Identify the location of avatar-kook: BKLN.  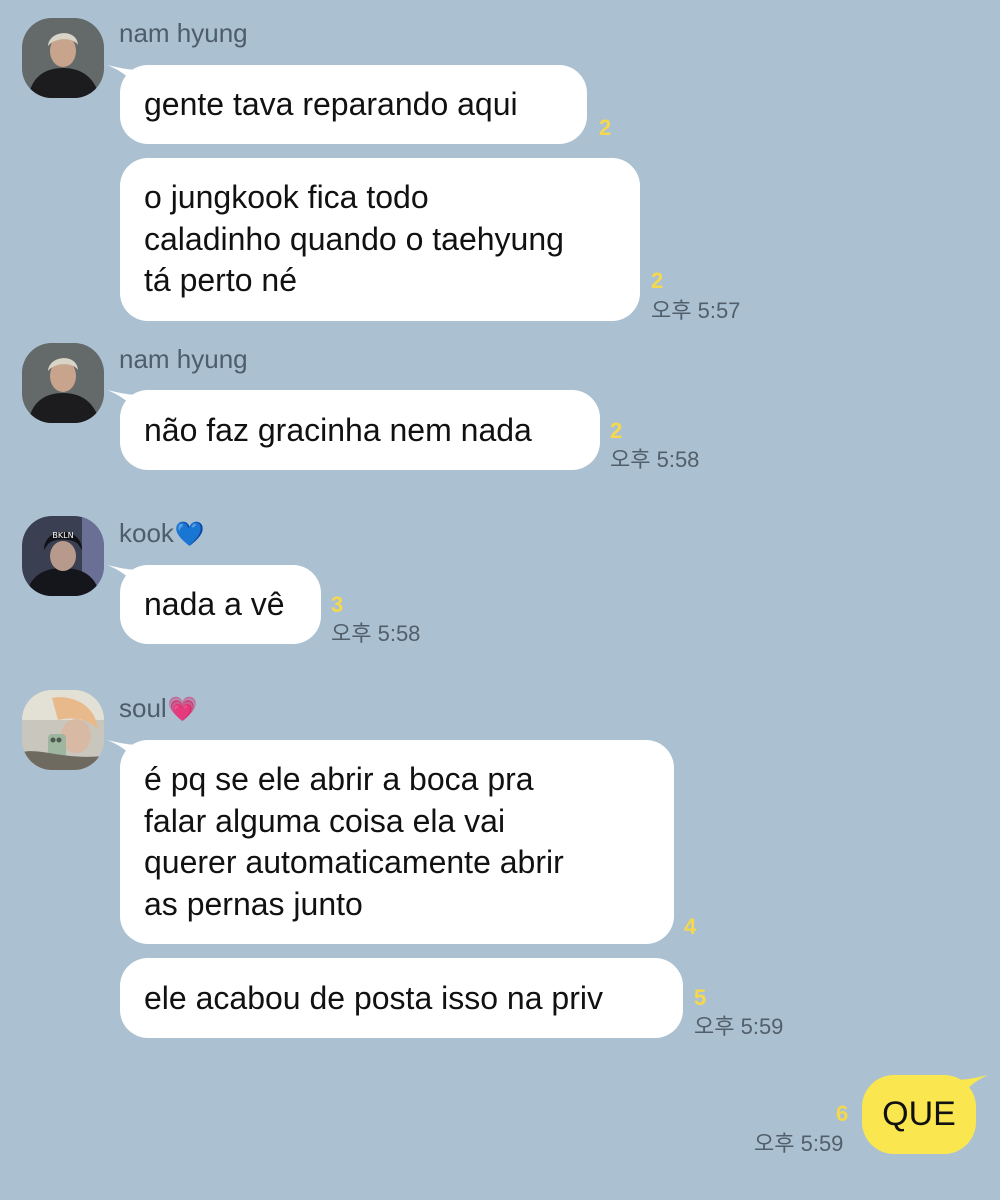
(63, 556).